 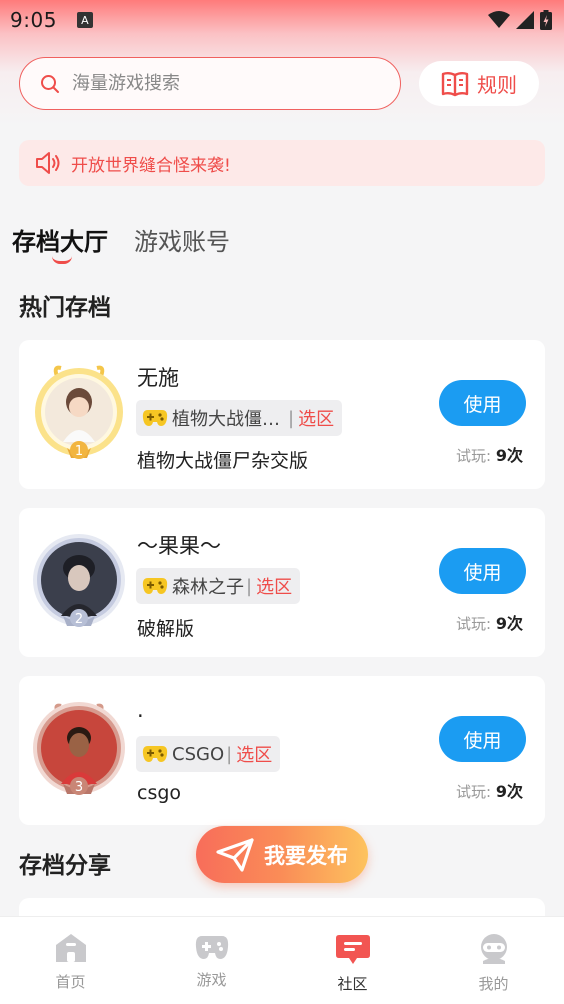 I want to click on nav-item-community: 社区, so click(x=352, y=960).